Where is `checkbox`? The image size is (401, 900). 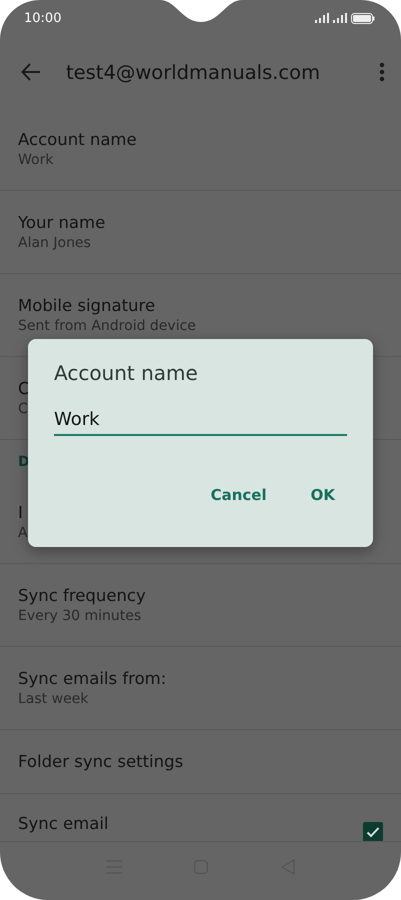 checkbox is located at coordinates (373, 831).